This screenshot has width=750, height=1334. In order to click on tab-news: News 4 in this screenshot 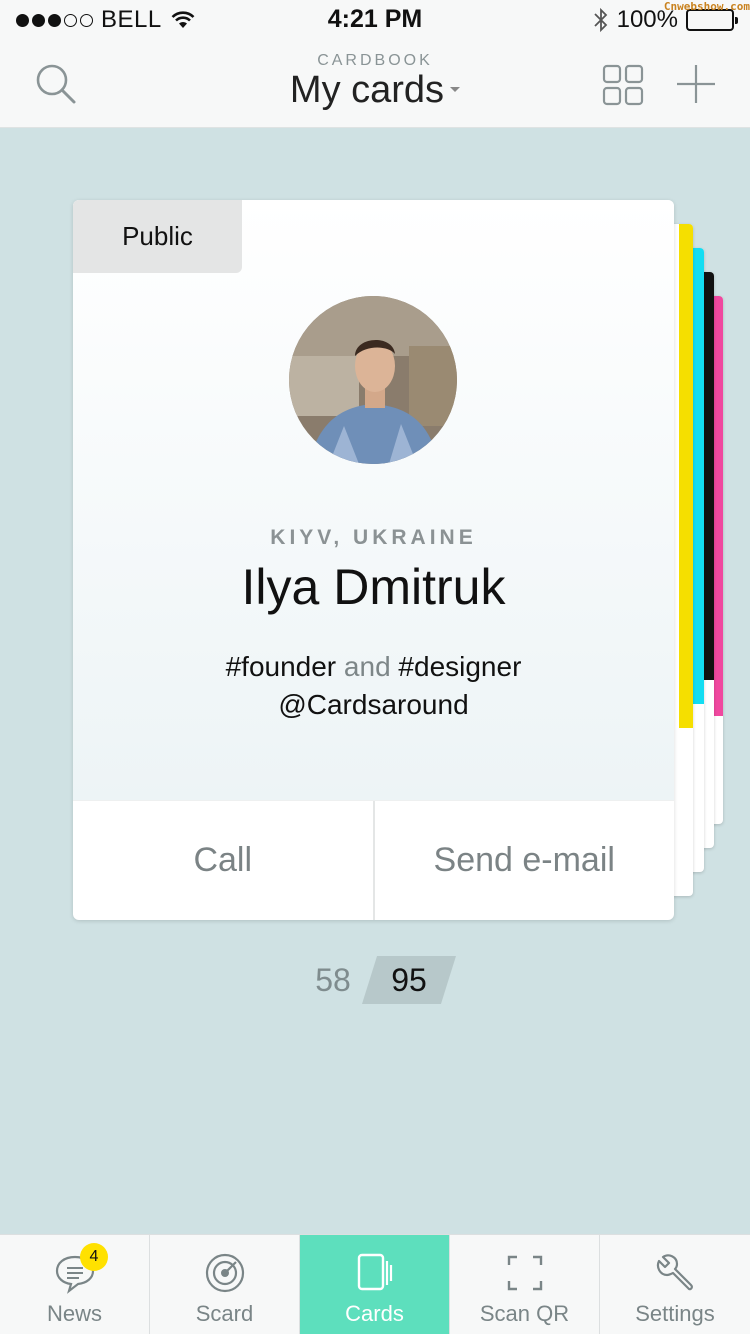, I will do `click(75, 1284)`.